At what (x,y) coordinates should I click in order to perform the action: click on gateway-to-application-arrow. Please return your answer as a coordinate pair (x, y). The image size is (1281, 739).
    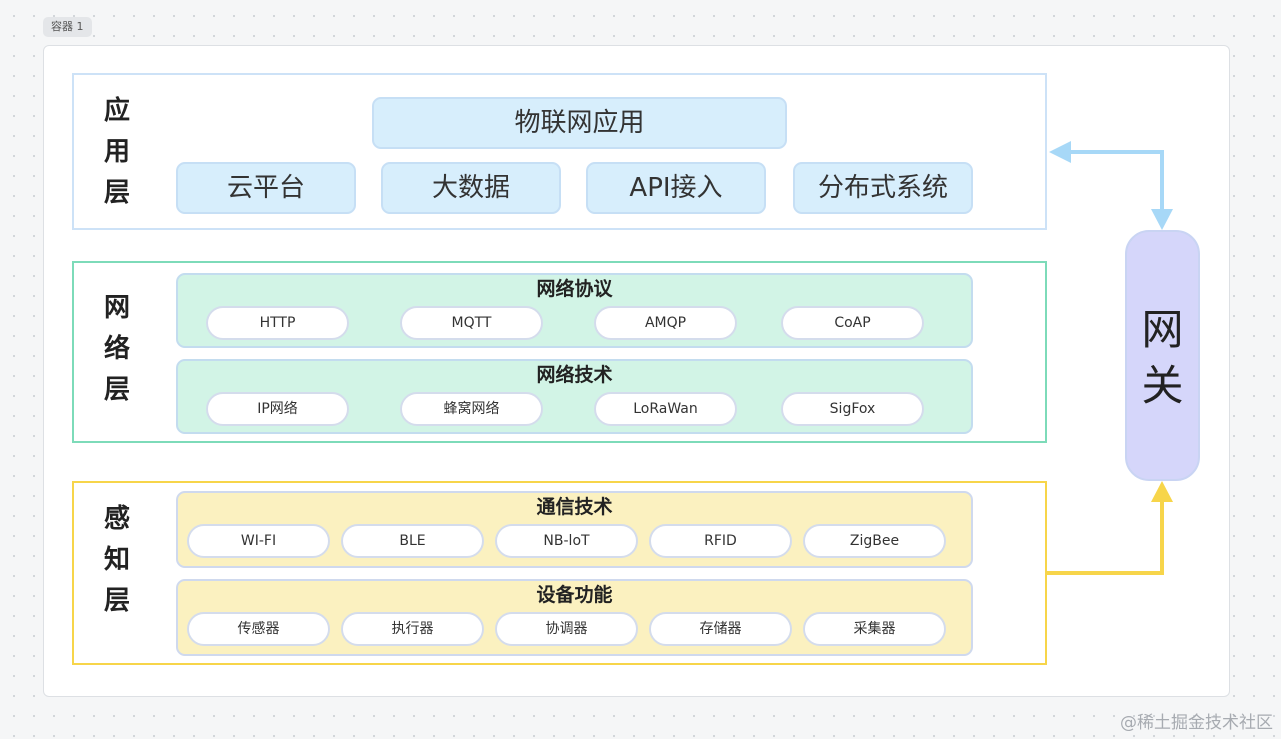
    Looking at the image, I should click on (1111, 185).